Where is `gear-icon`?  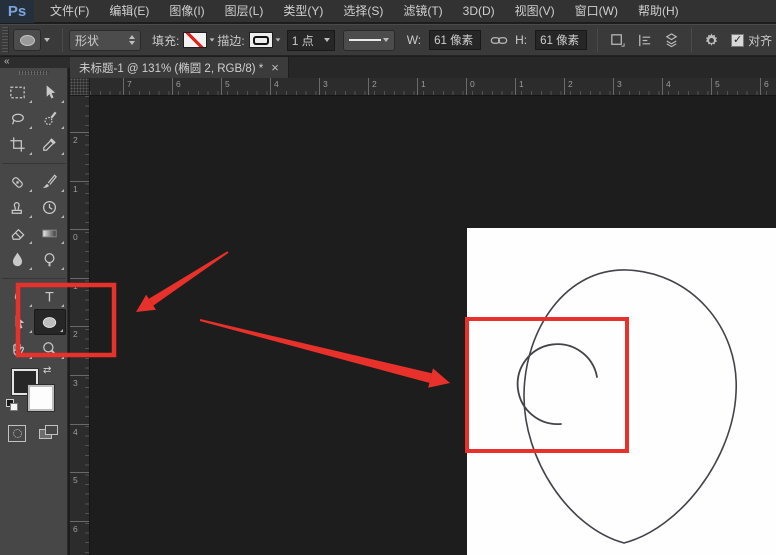
gear-icon is located at coordinates (711, 40).